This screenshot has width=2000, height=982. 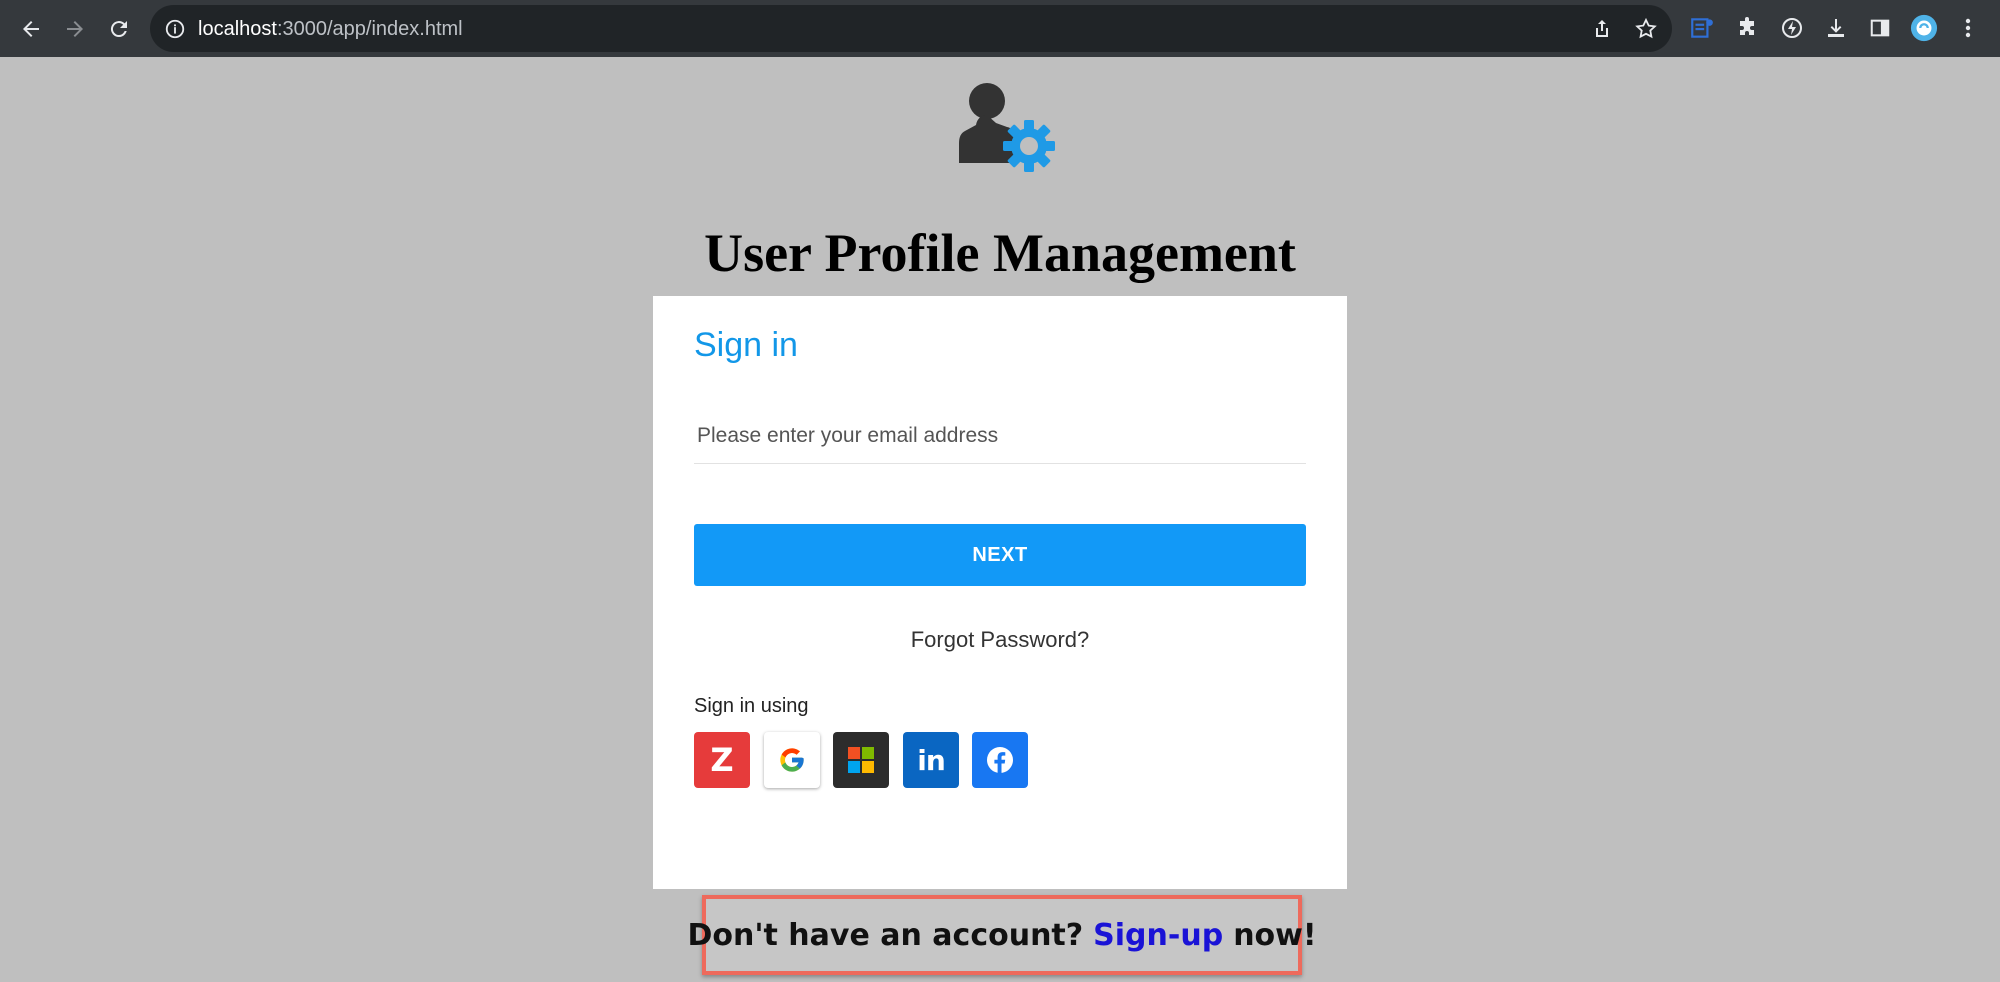 What do you see at coordinates (1275, 935) in the screenshot?
I see `signup-suffix: now!` at bounding box center [1275, 935].